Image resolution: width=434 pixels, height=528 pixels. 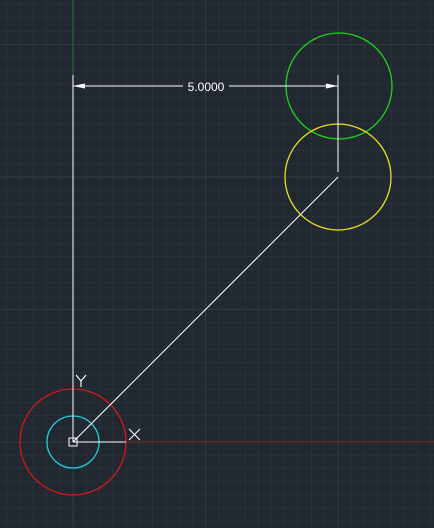 What do you see at coordinates (81, 380) in the screenshot?
I see `ucs-y-label-glyph` at bounding box center [81, 380].